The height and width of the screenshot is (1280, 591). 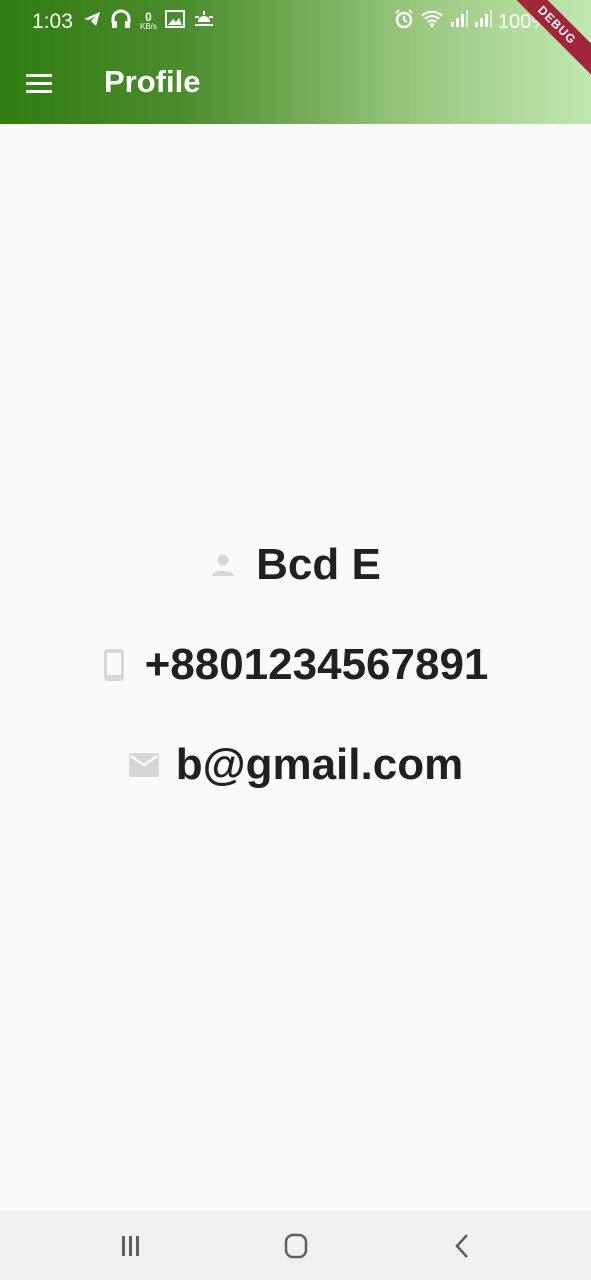 What do you see at coordinates (318, 564) in the screenshot?
I see `profile-name: Bcd E` at bounding box center [318, 564].